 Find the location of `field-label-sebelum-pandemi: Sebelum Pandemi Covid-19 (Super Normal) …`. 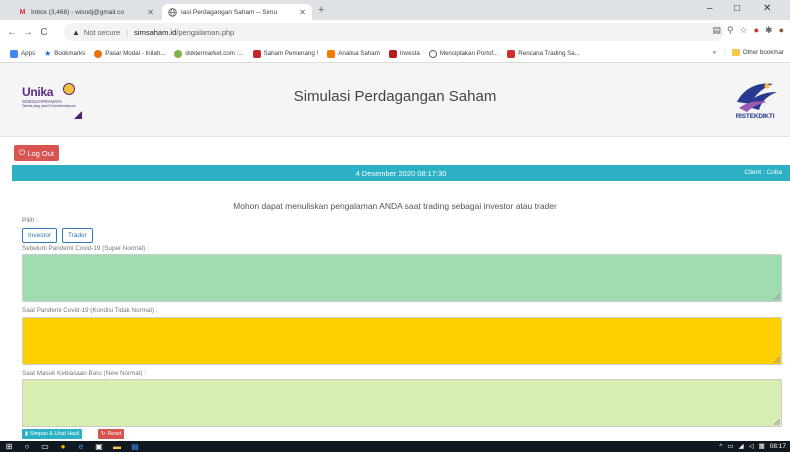

field-label-sebelum-pandemi: Sebelum Pandemi Covid-19 (Super Normal) … is located at coordinates (85, 248).